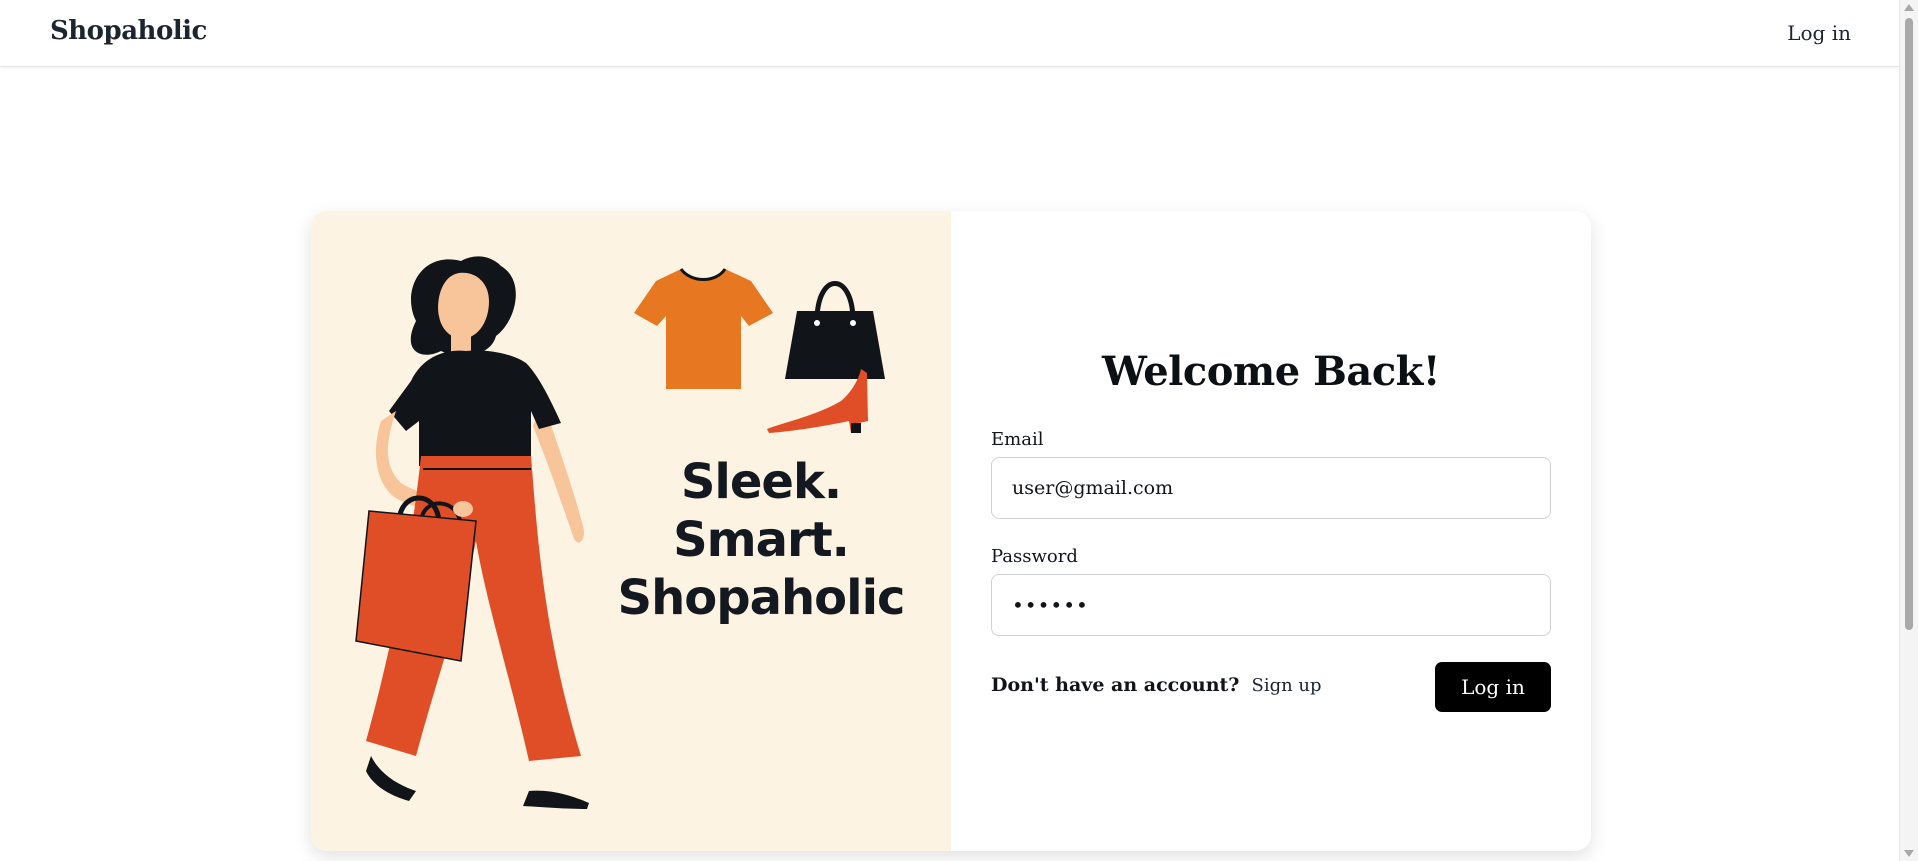 This screenshot has height=861, width=1918. What do you see at coordinates (1493, 687) in the screenshot?
I see `login-button: Log in` at bounding box center [1493, 687].